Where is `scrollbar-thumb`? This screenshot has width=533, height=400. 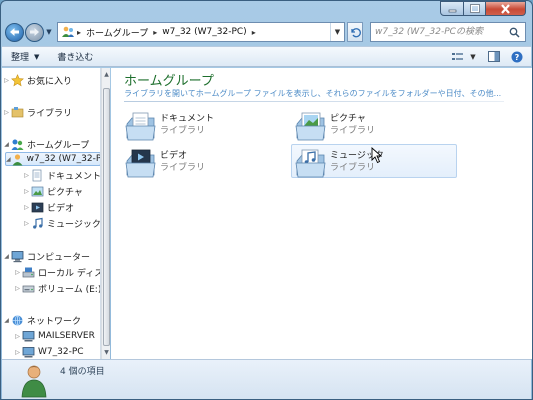
scrollbar-thumb is located at coordinates (106, 217).